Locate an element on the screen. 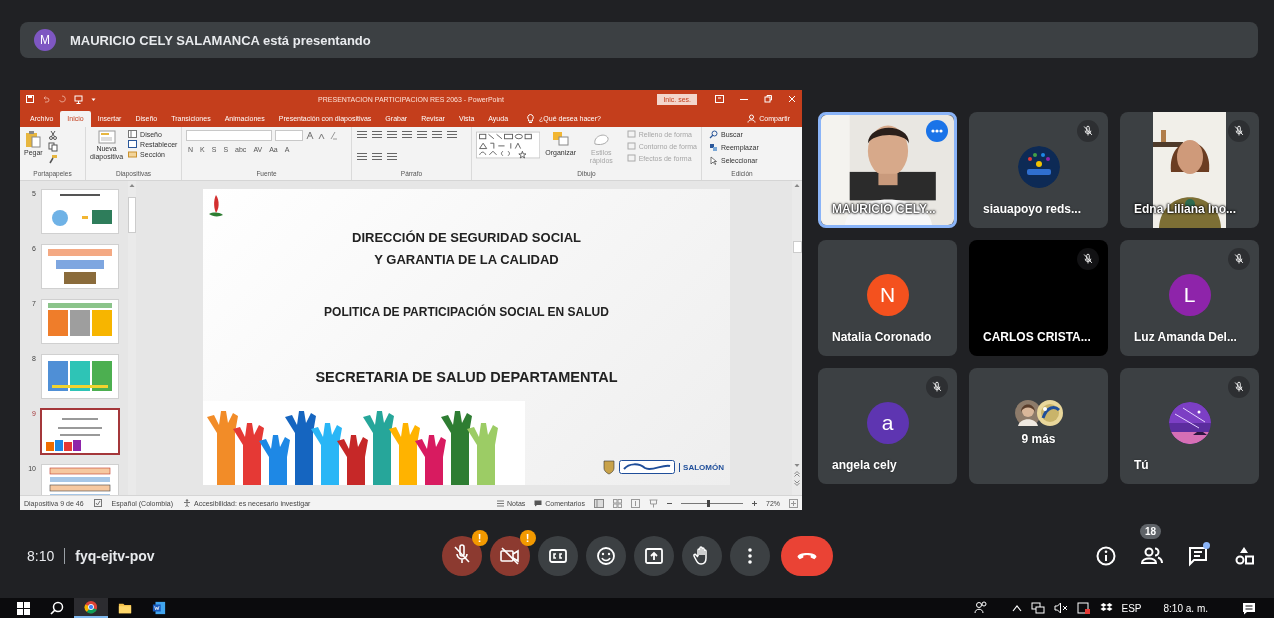  cut-icon is located at coordinates (52, 135).